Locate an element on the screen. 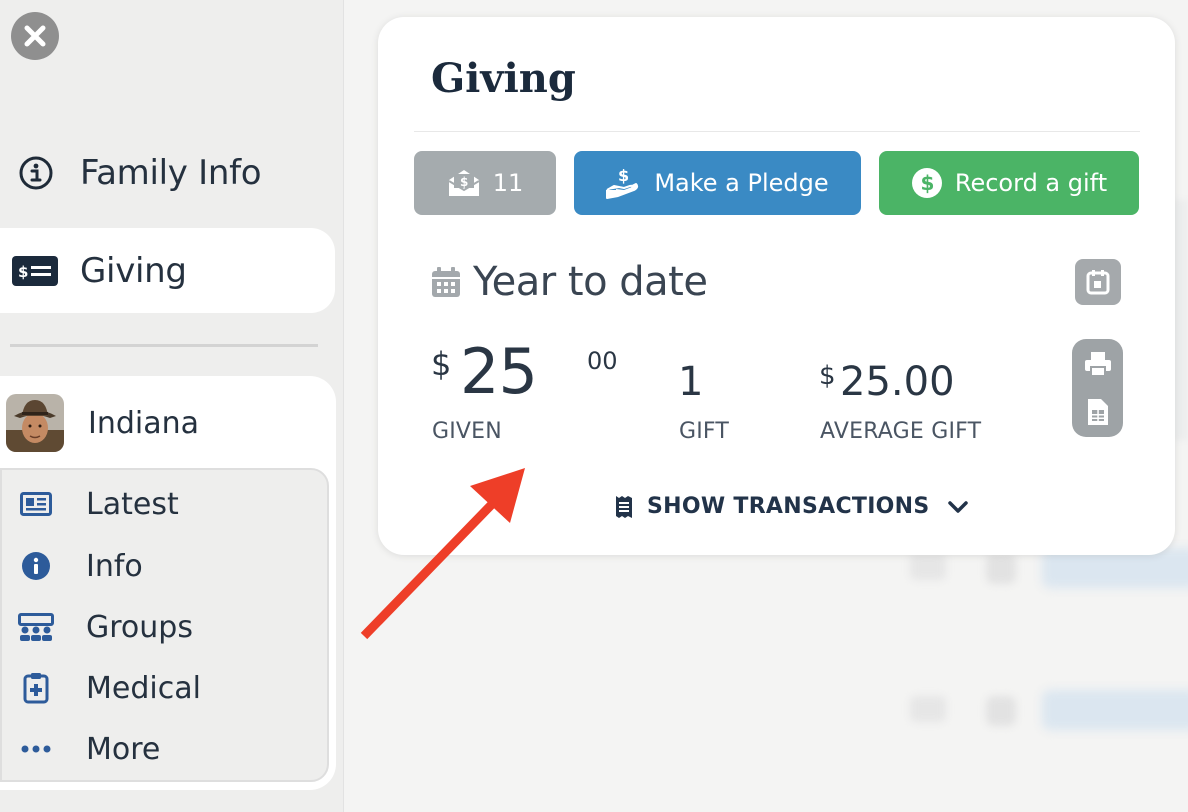  sidebar-divider is located at coordinates (164, 345).